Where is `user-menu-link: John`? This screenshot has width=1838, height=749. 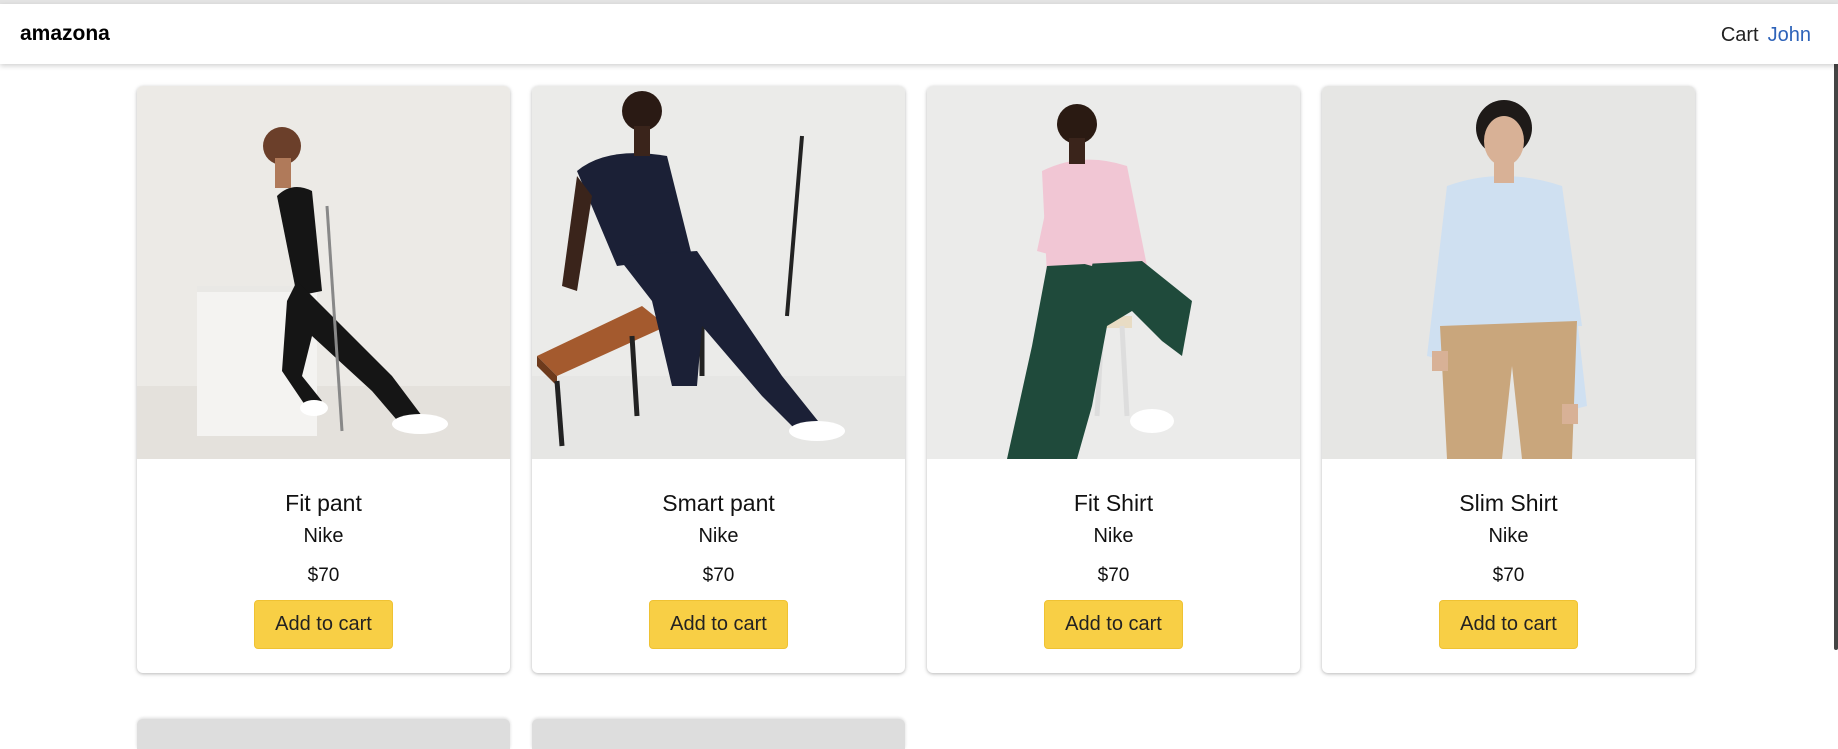 user-menu-link: John is located at coordinates (1789, 35).